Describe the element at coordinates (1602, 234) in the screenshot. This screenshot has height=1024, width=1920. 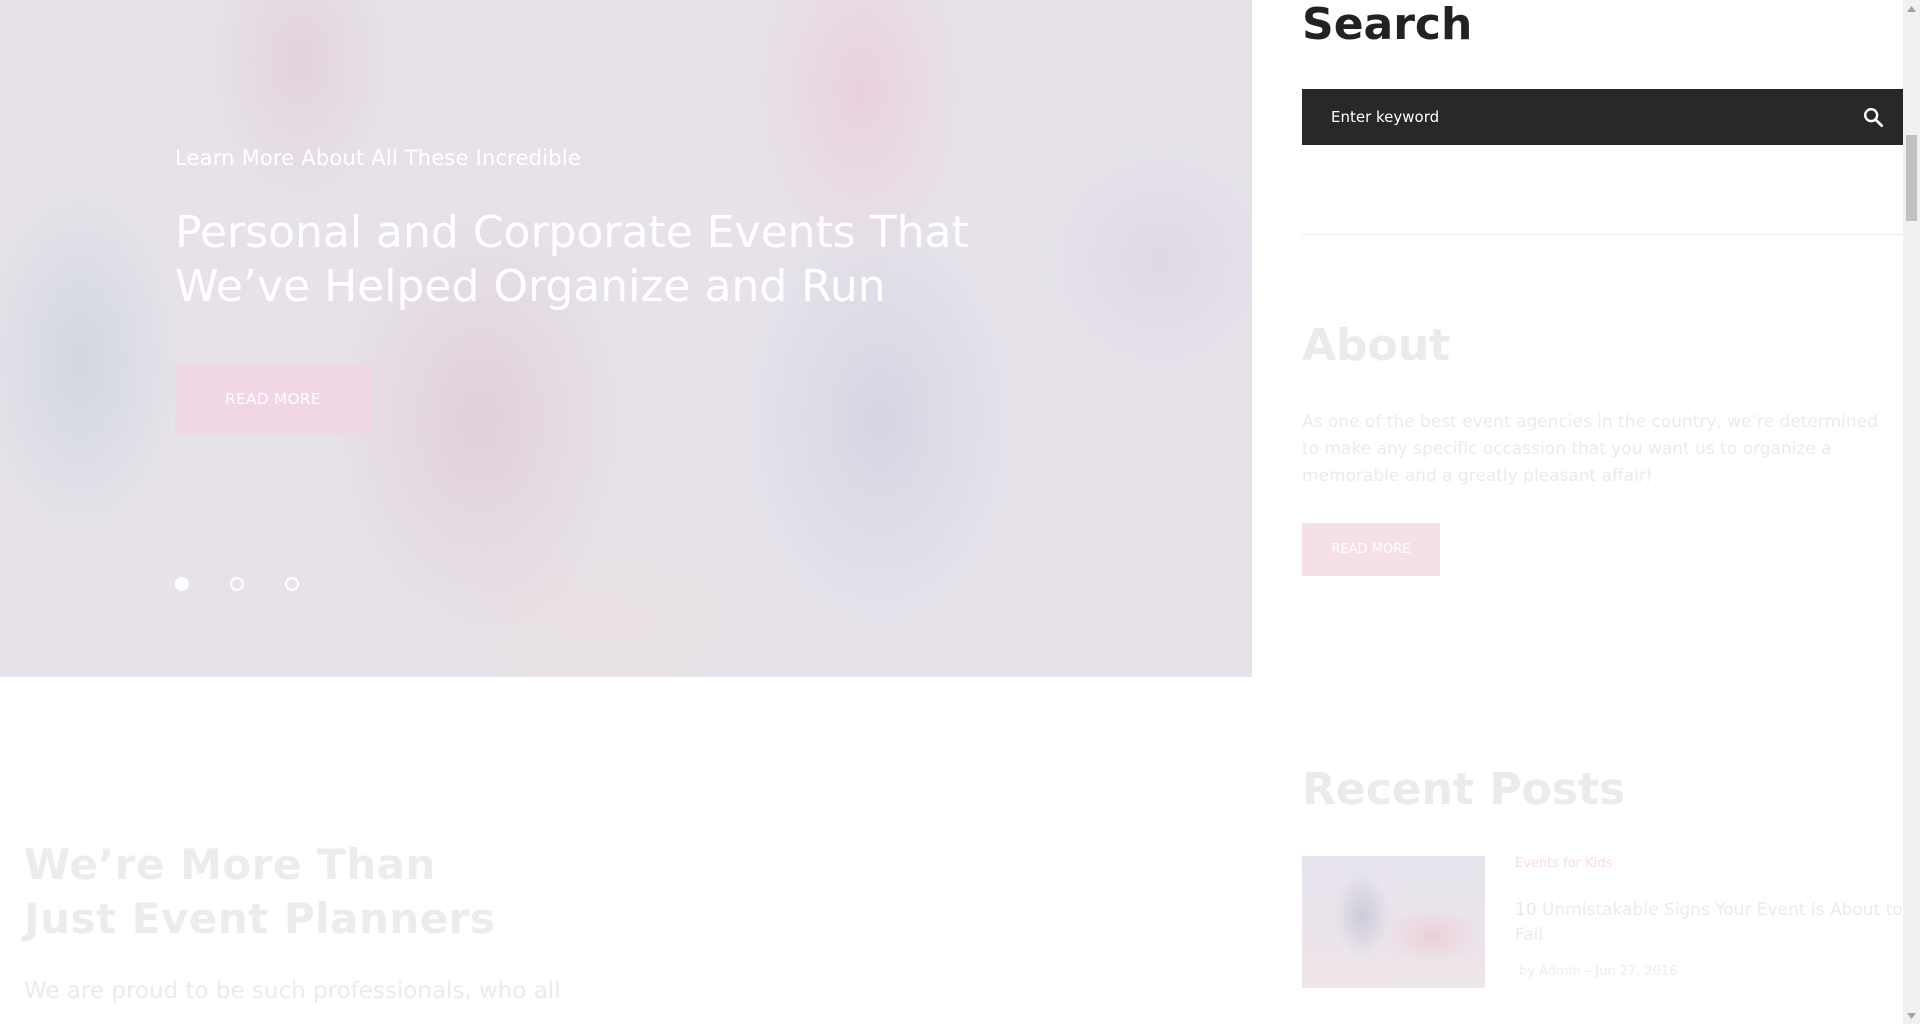
I see `sidebar-divider` at that location.